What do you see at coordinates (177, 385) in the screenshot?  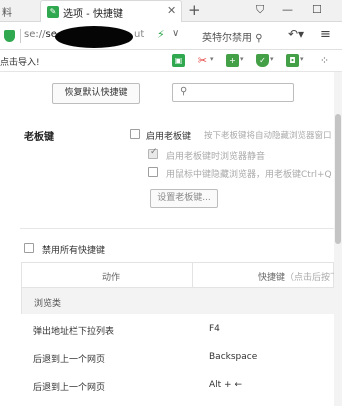 I see `table-row: 后退到上一个网页 Alt + ←` at bounding box center [177, 385].